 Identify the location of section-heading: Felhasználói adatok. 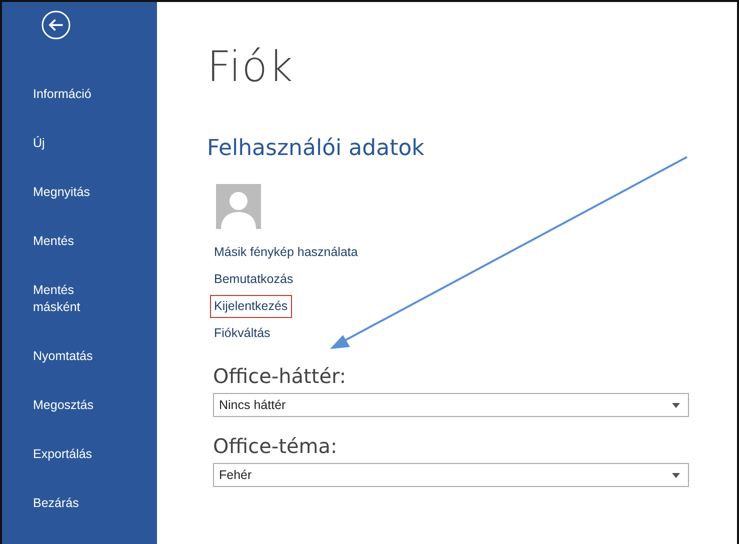
(316, 149).